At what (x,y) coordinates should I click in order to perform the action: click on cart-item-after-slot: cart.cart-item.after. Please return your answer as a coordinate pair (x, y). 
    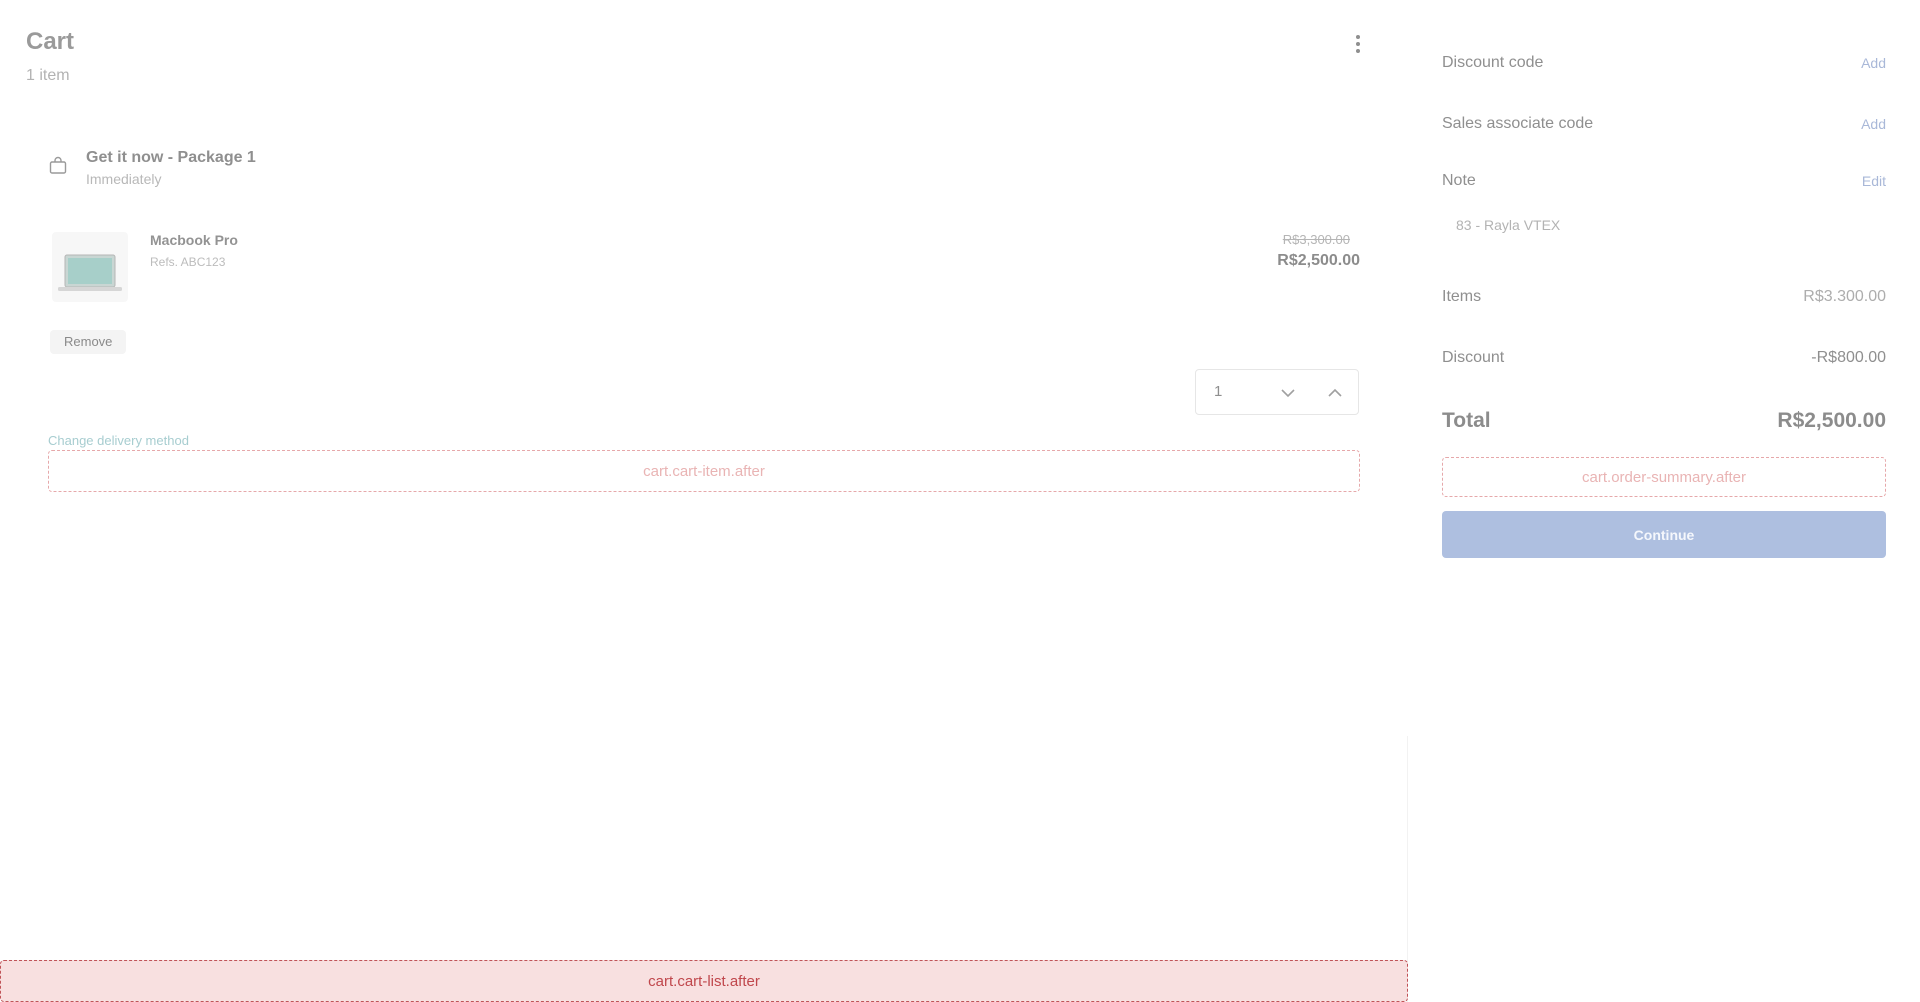
    Looking at the image, I should click on (704, 471).